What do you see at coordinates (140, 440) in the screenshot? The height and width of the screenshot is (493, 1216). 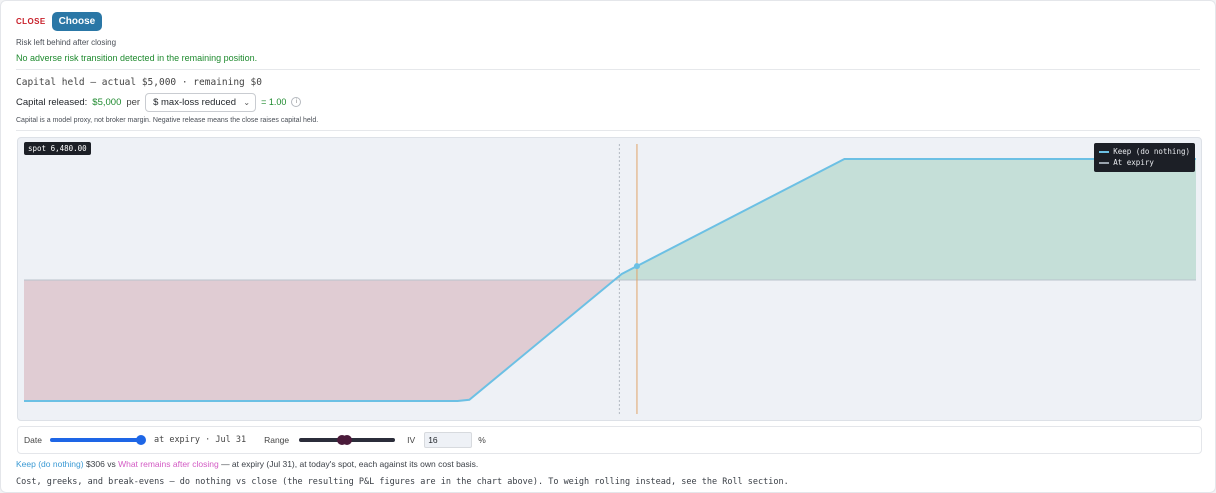 I see `date-slider-thumb` at bounding box center [140, 440].